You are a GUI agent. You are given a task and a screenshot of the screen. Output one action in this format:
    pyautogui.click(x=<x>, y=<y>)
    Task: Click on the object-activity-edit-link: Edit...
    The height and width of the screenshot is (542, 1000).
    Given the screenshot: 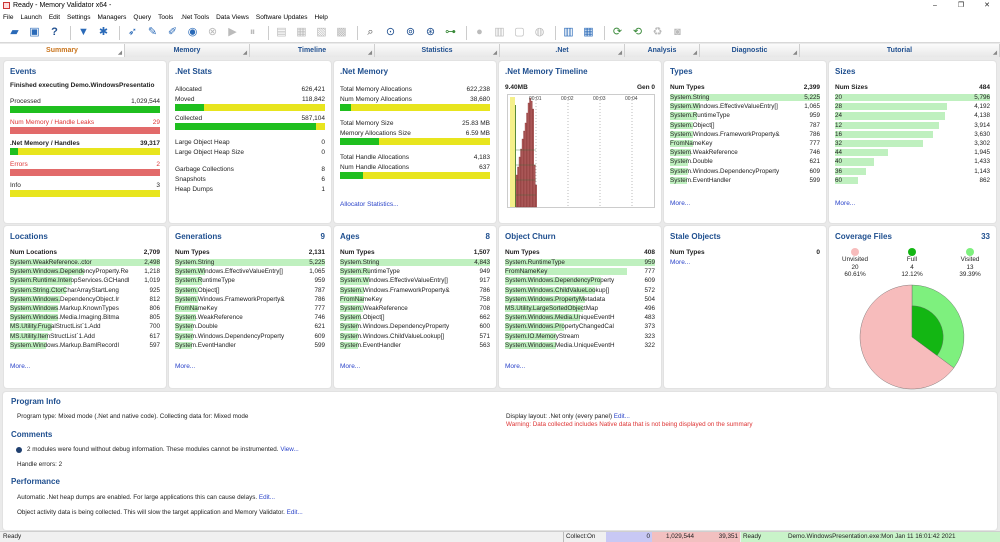 What is the action you would take?
    pyautogui.click(x=295, y=512)
    